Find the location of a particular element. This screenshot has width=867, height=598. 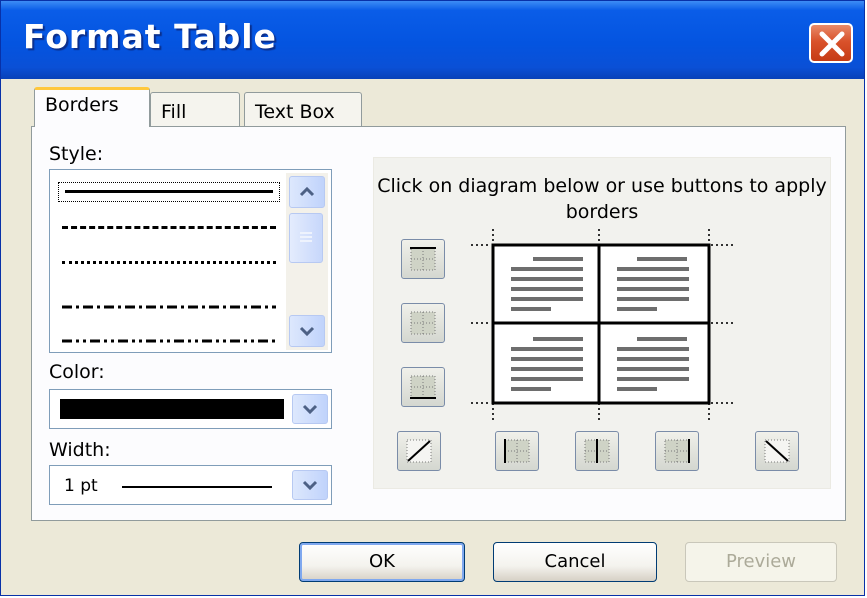

inside-horizontal-border-button is located at coordinates (423, 323).